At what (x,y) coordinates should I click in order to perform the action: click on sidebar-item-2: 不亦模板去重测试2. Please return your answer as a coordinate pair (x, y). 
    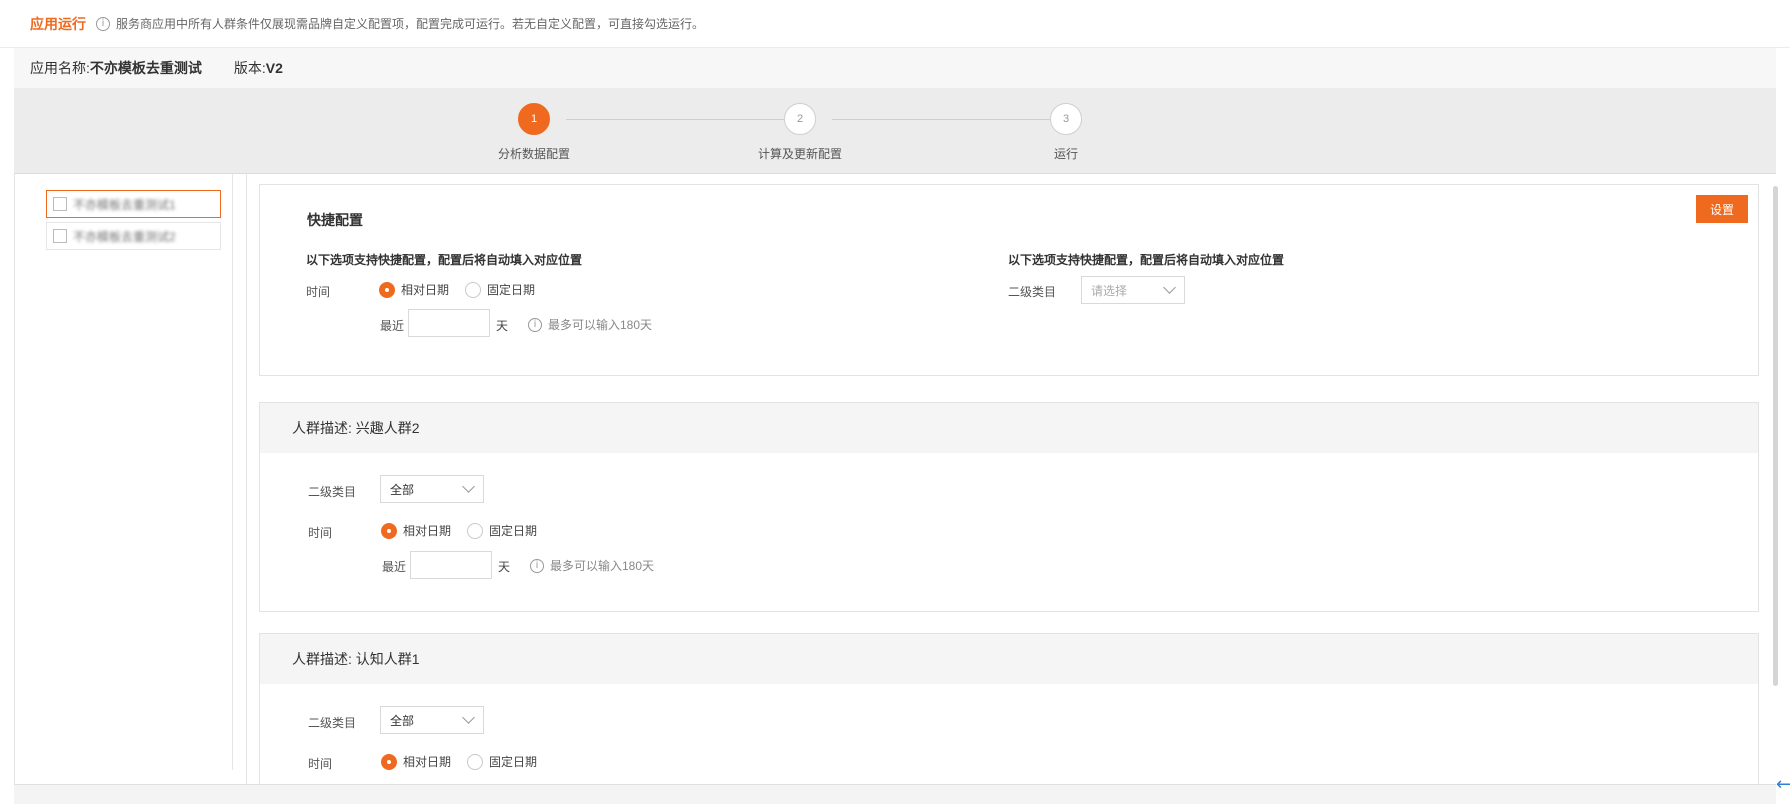
    Looking at the image, I should click on (133, 236).